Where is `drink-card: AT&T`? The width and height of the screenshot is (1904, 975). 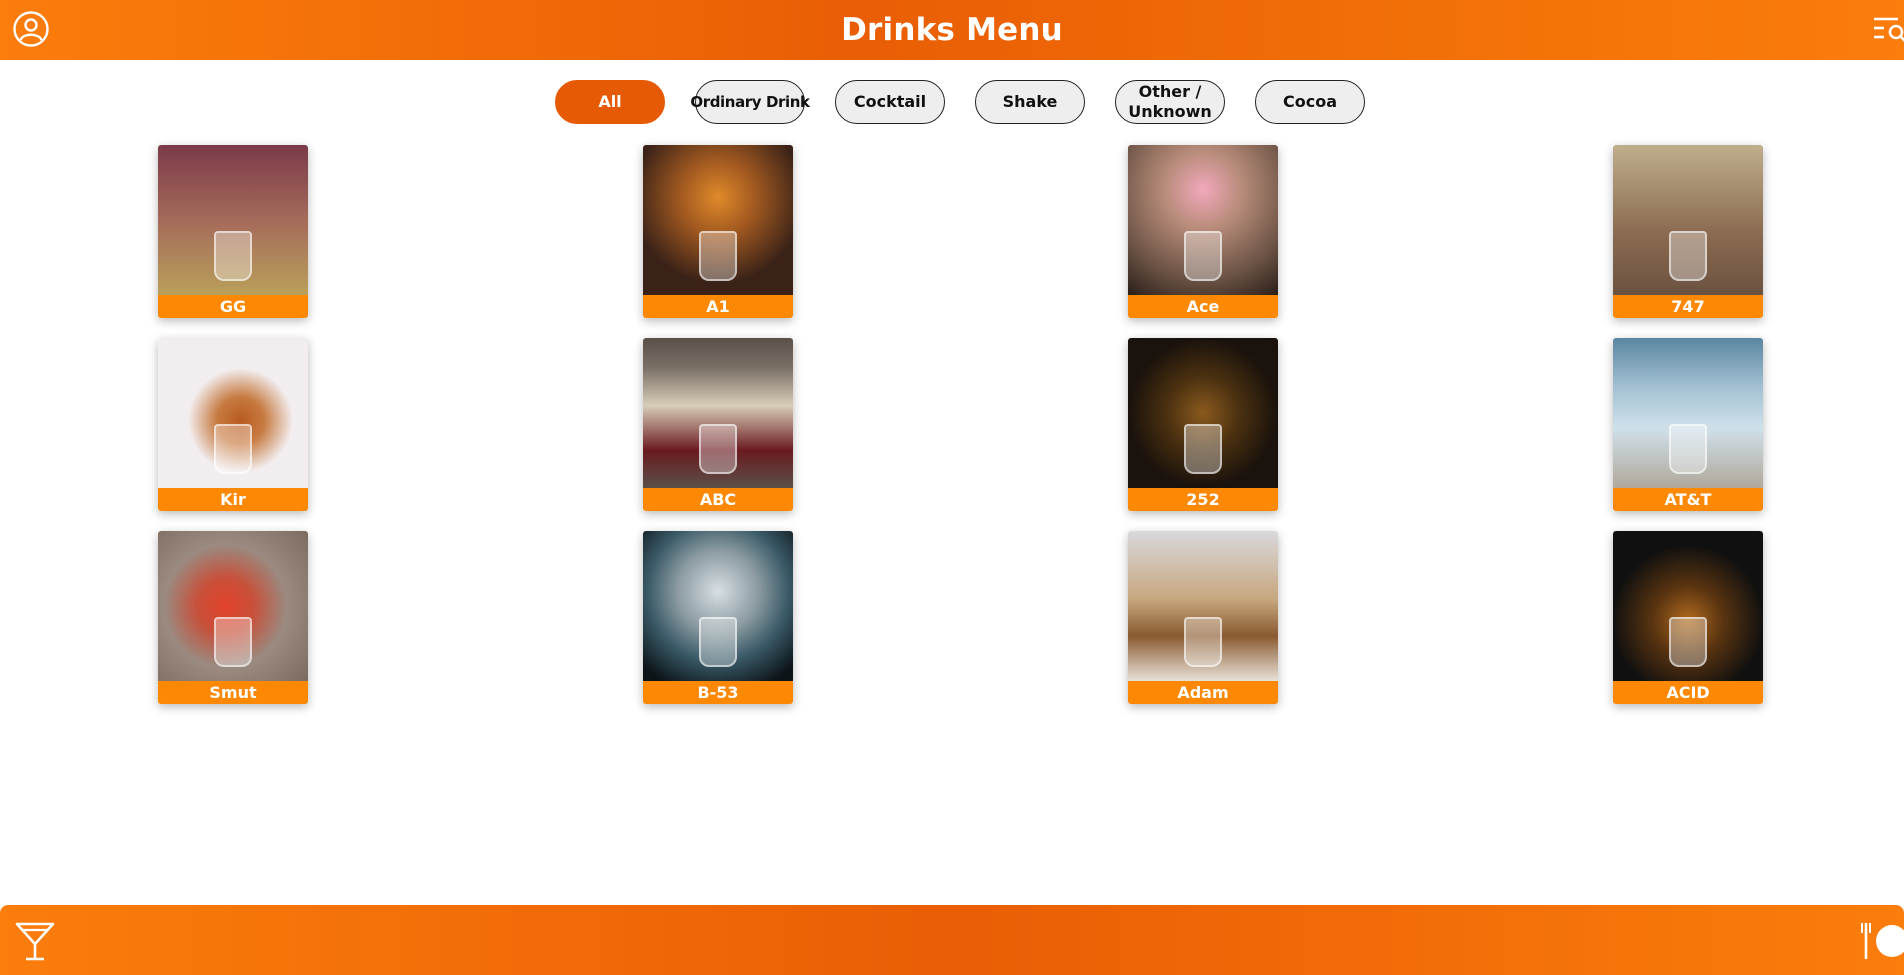
drink-card: AT&T is located at coordinates (1688, 424).